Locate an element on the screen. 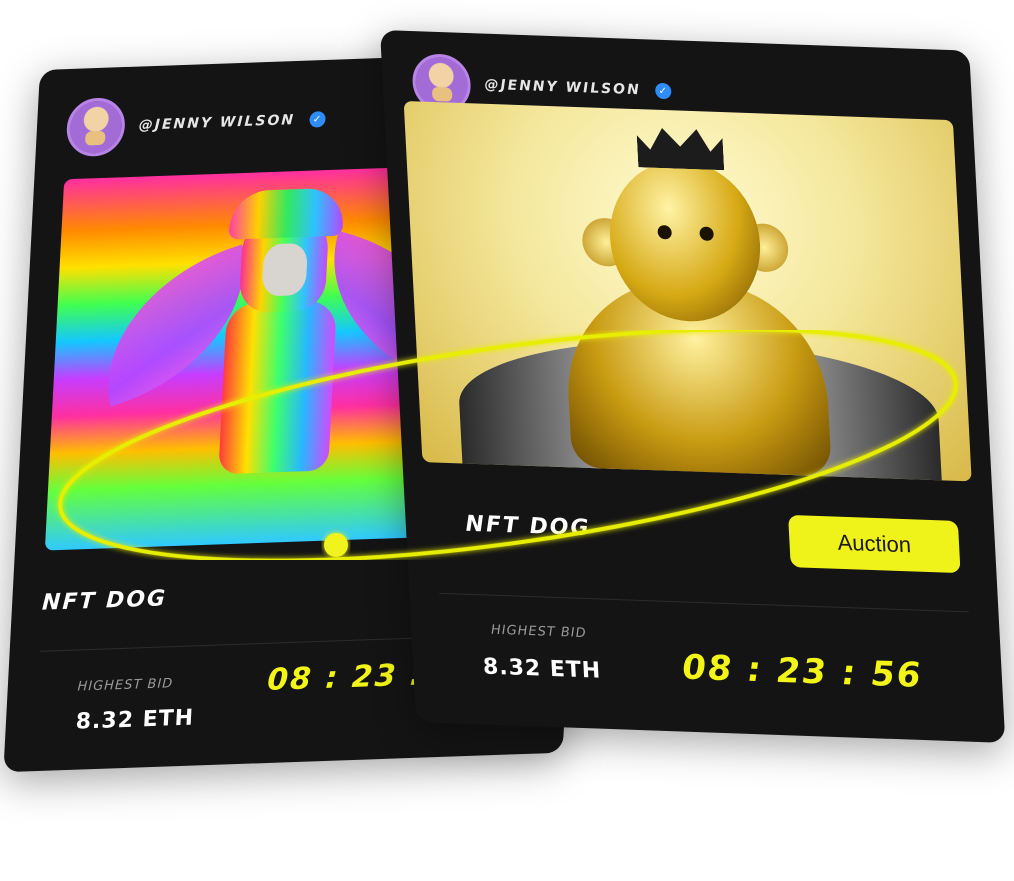 The height and width of the screenshot is (881, 1014). auction-button: Auction is located at coordinates (874, 544).